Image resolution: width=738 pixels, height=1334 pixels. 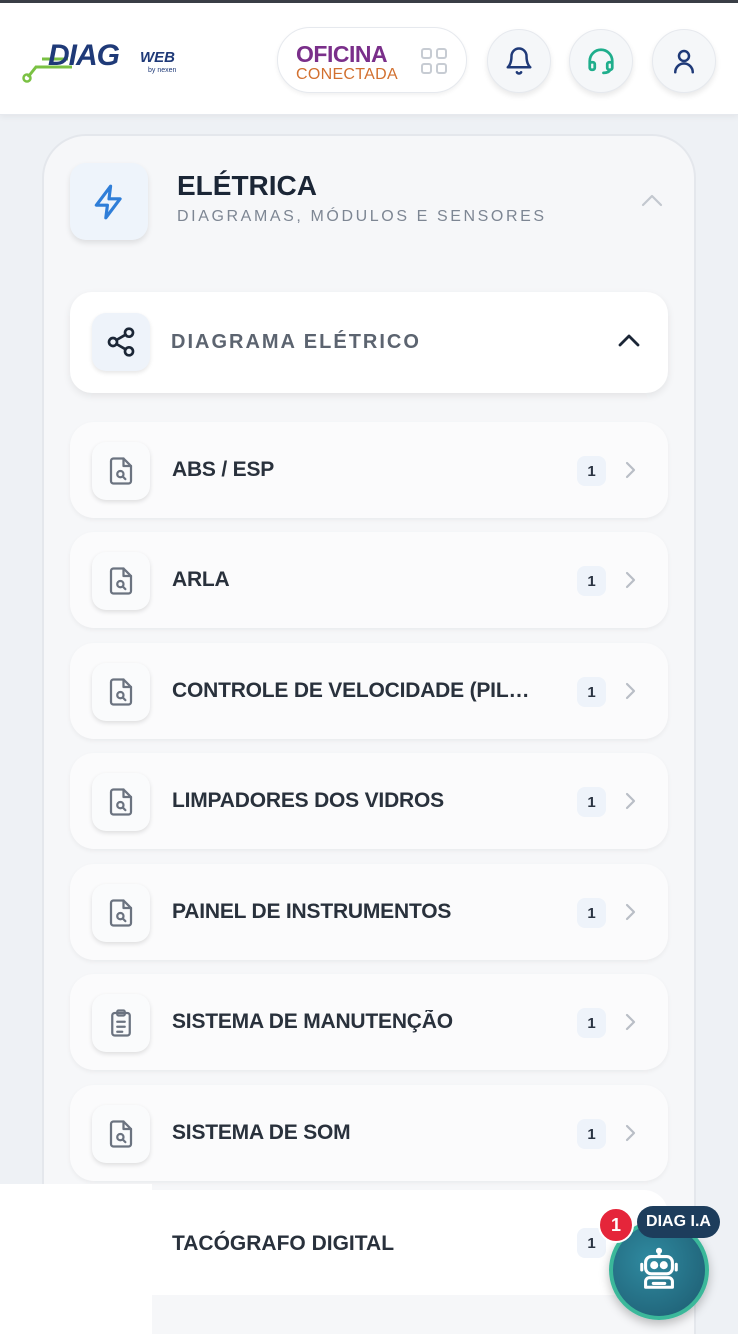 I want to click on list-item-tacografo: TACÓGRAFO DIGITAL 1, so click(x=410, y=1242).